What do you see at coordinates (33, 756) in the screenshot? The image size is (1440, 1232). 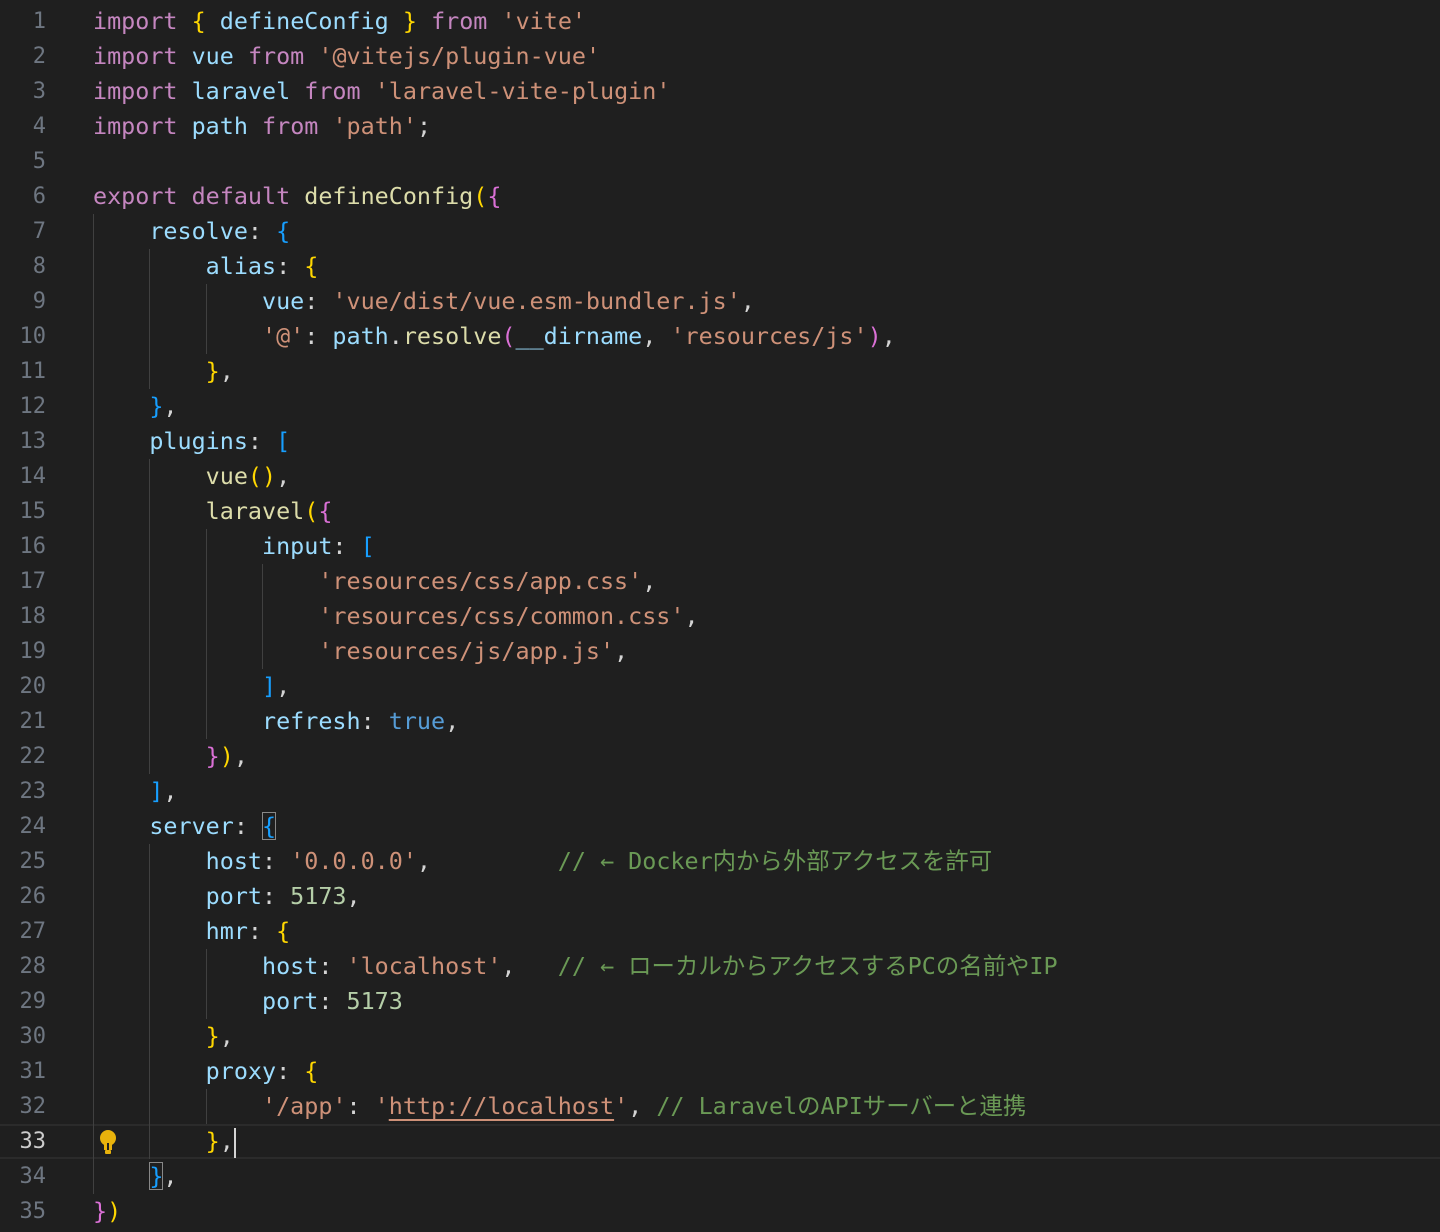 I see `line-number: 22` at bounding box center [33, 756].